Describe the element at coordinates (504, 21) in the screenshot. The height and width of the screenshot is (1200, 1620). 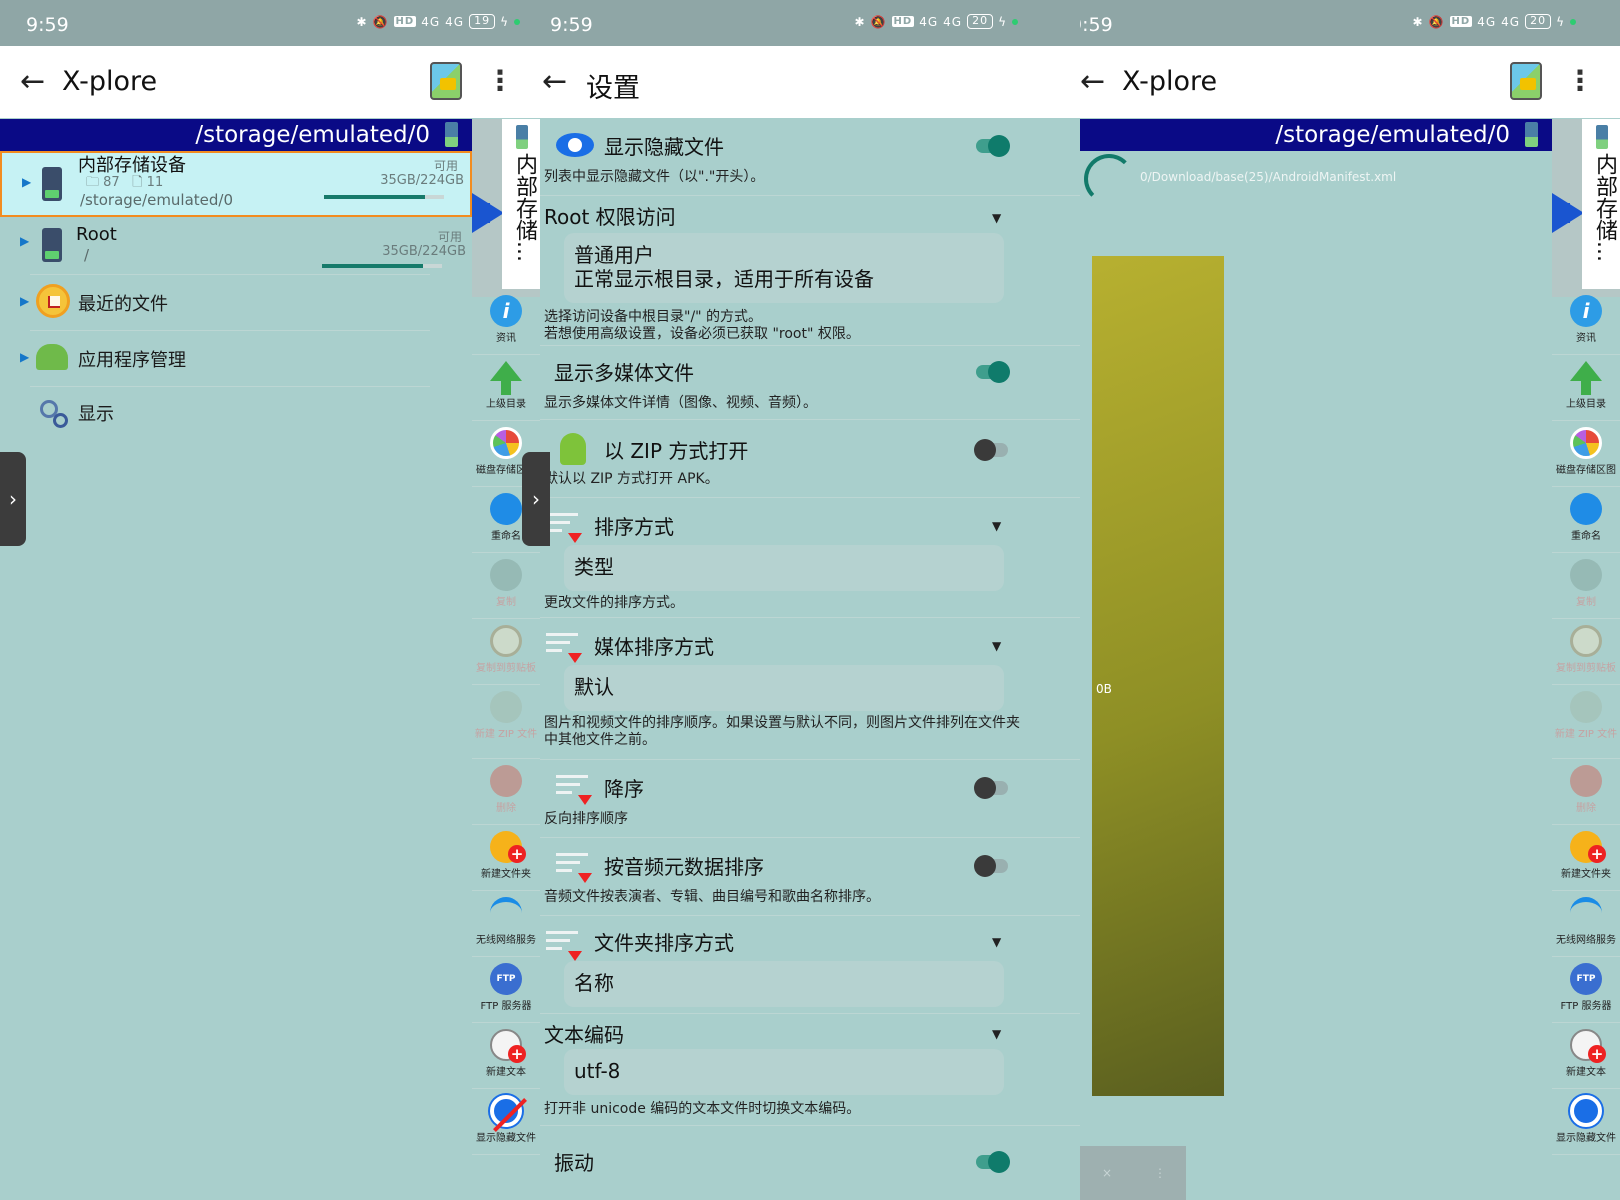
I see `charging-icon: ϟ` at that location.